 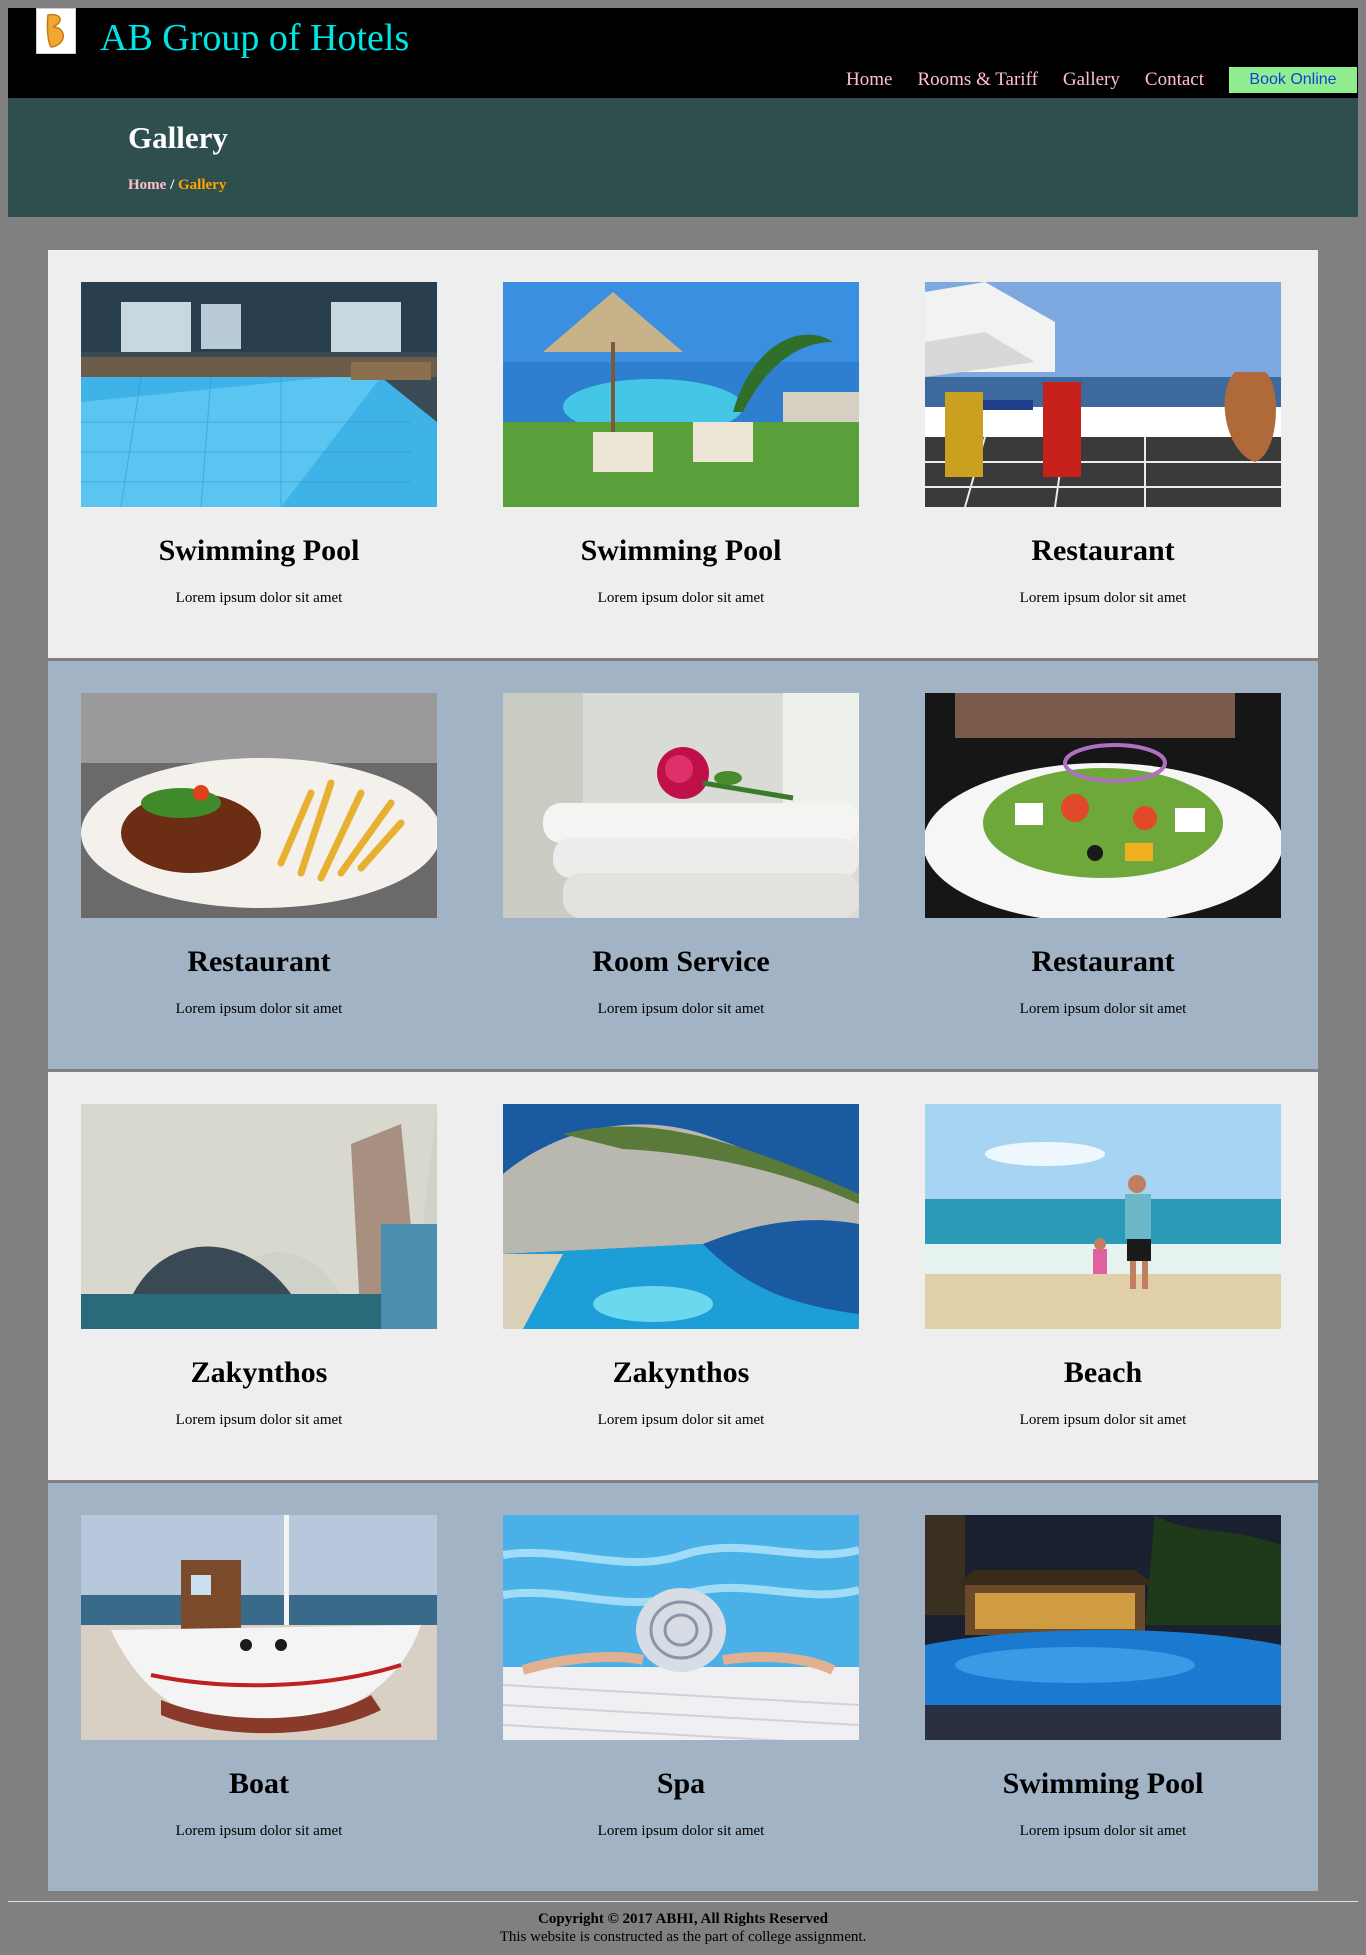 What do you see at coordinates (178, 137) in the screenshot?
I see `page-title: Gallery` at bounding box center [178, 137].